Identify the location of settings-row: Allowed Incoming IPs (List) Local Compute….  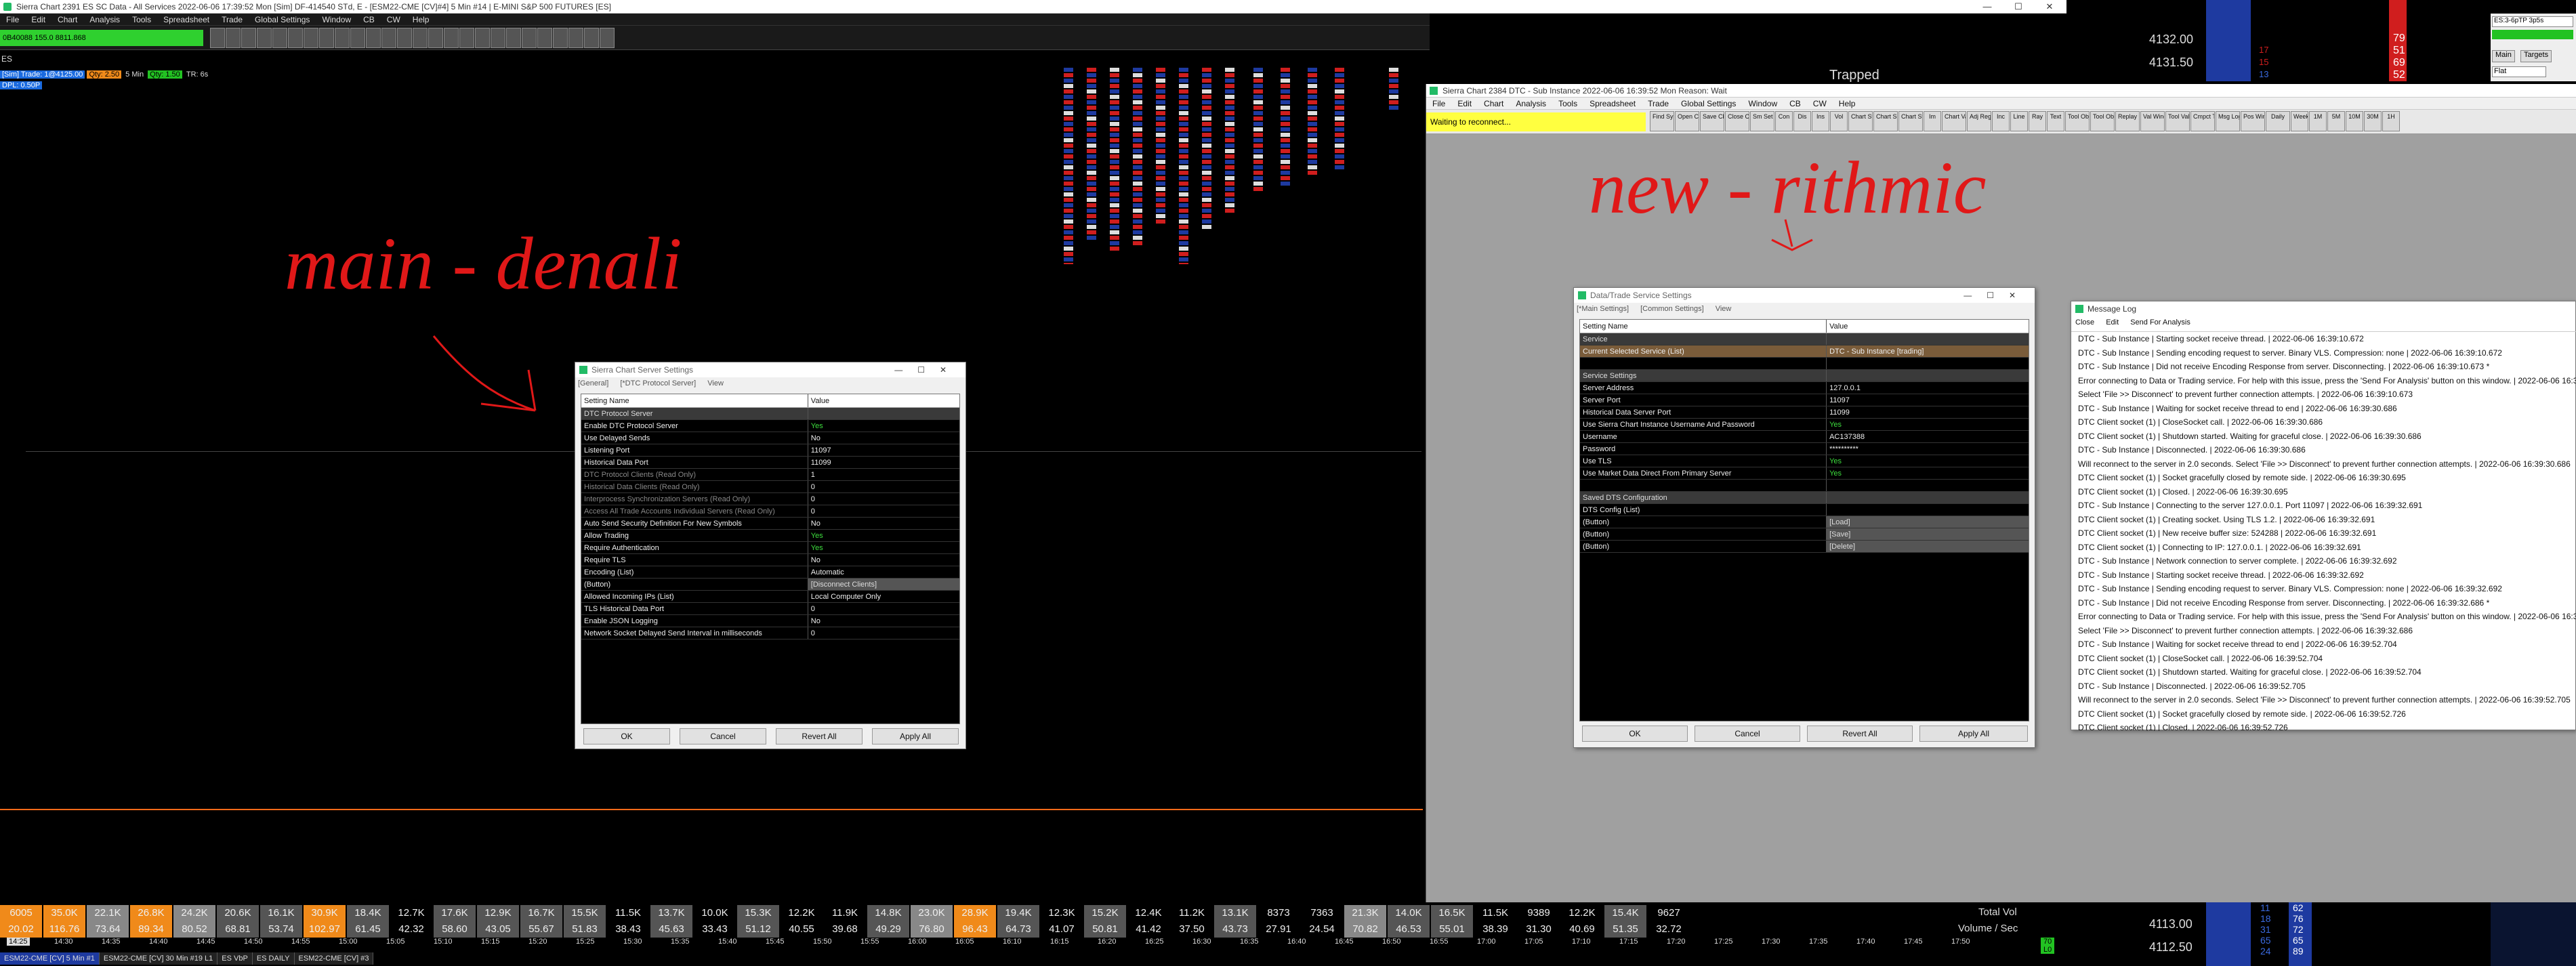
(770, 597).